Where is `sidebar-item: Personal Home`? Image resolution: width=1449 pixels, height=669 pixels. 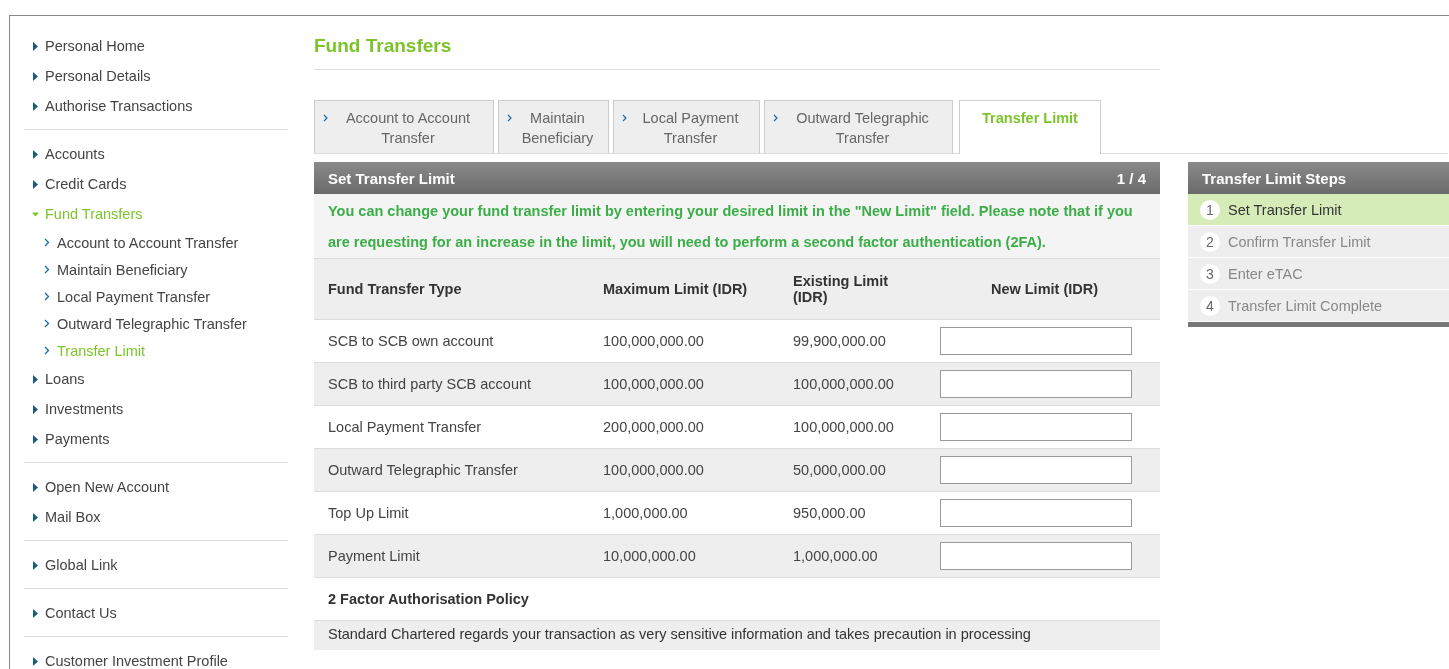
sidebar-item: Personal Home is located at coordinates (156, 46).